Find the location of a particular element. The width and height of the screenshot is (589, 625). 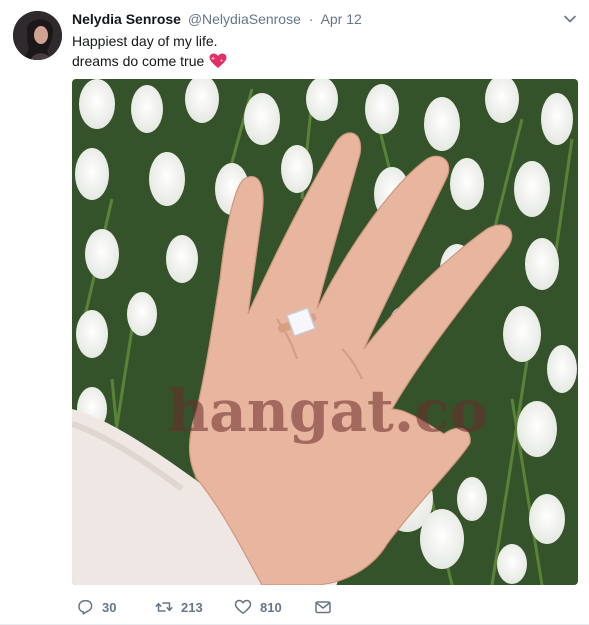

direct-message-button is located at coordinates (323, 607).